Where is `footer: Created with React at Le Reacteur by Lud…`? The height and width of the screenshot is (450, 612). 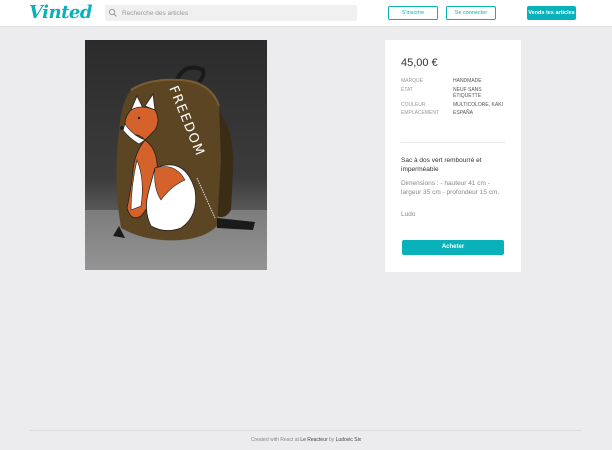 footer: Created with React at Le Reacteur by Lud… is located at coordinates (306, 440).